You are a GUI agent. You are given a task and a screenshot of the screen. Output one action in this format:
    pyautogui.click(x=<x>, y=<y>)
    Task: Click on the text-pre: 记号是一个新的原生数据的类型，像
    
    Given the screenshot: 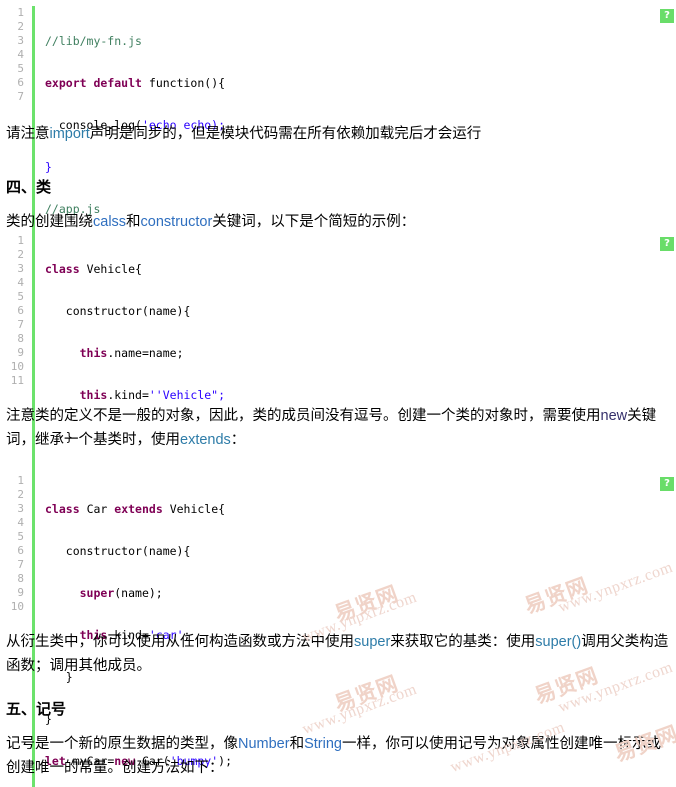 What is the action you would take?
    pyautogui.click(x=122, y=744)
    